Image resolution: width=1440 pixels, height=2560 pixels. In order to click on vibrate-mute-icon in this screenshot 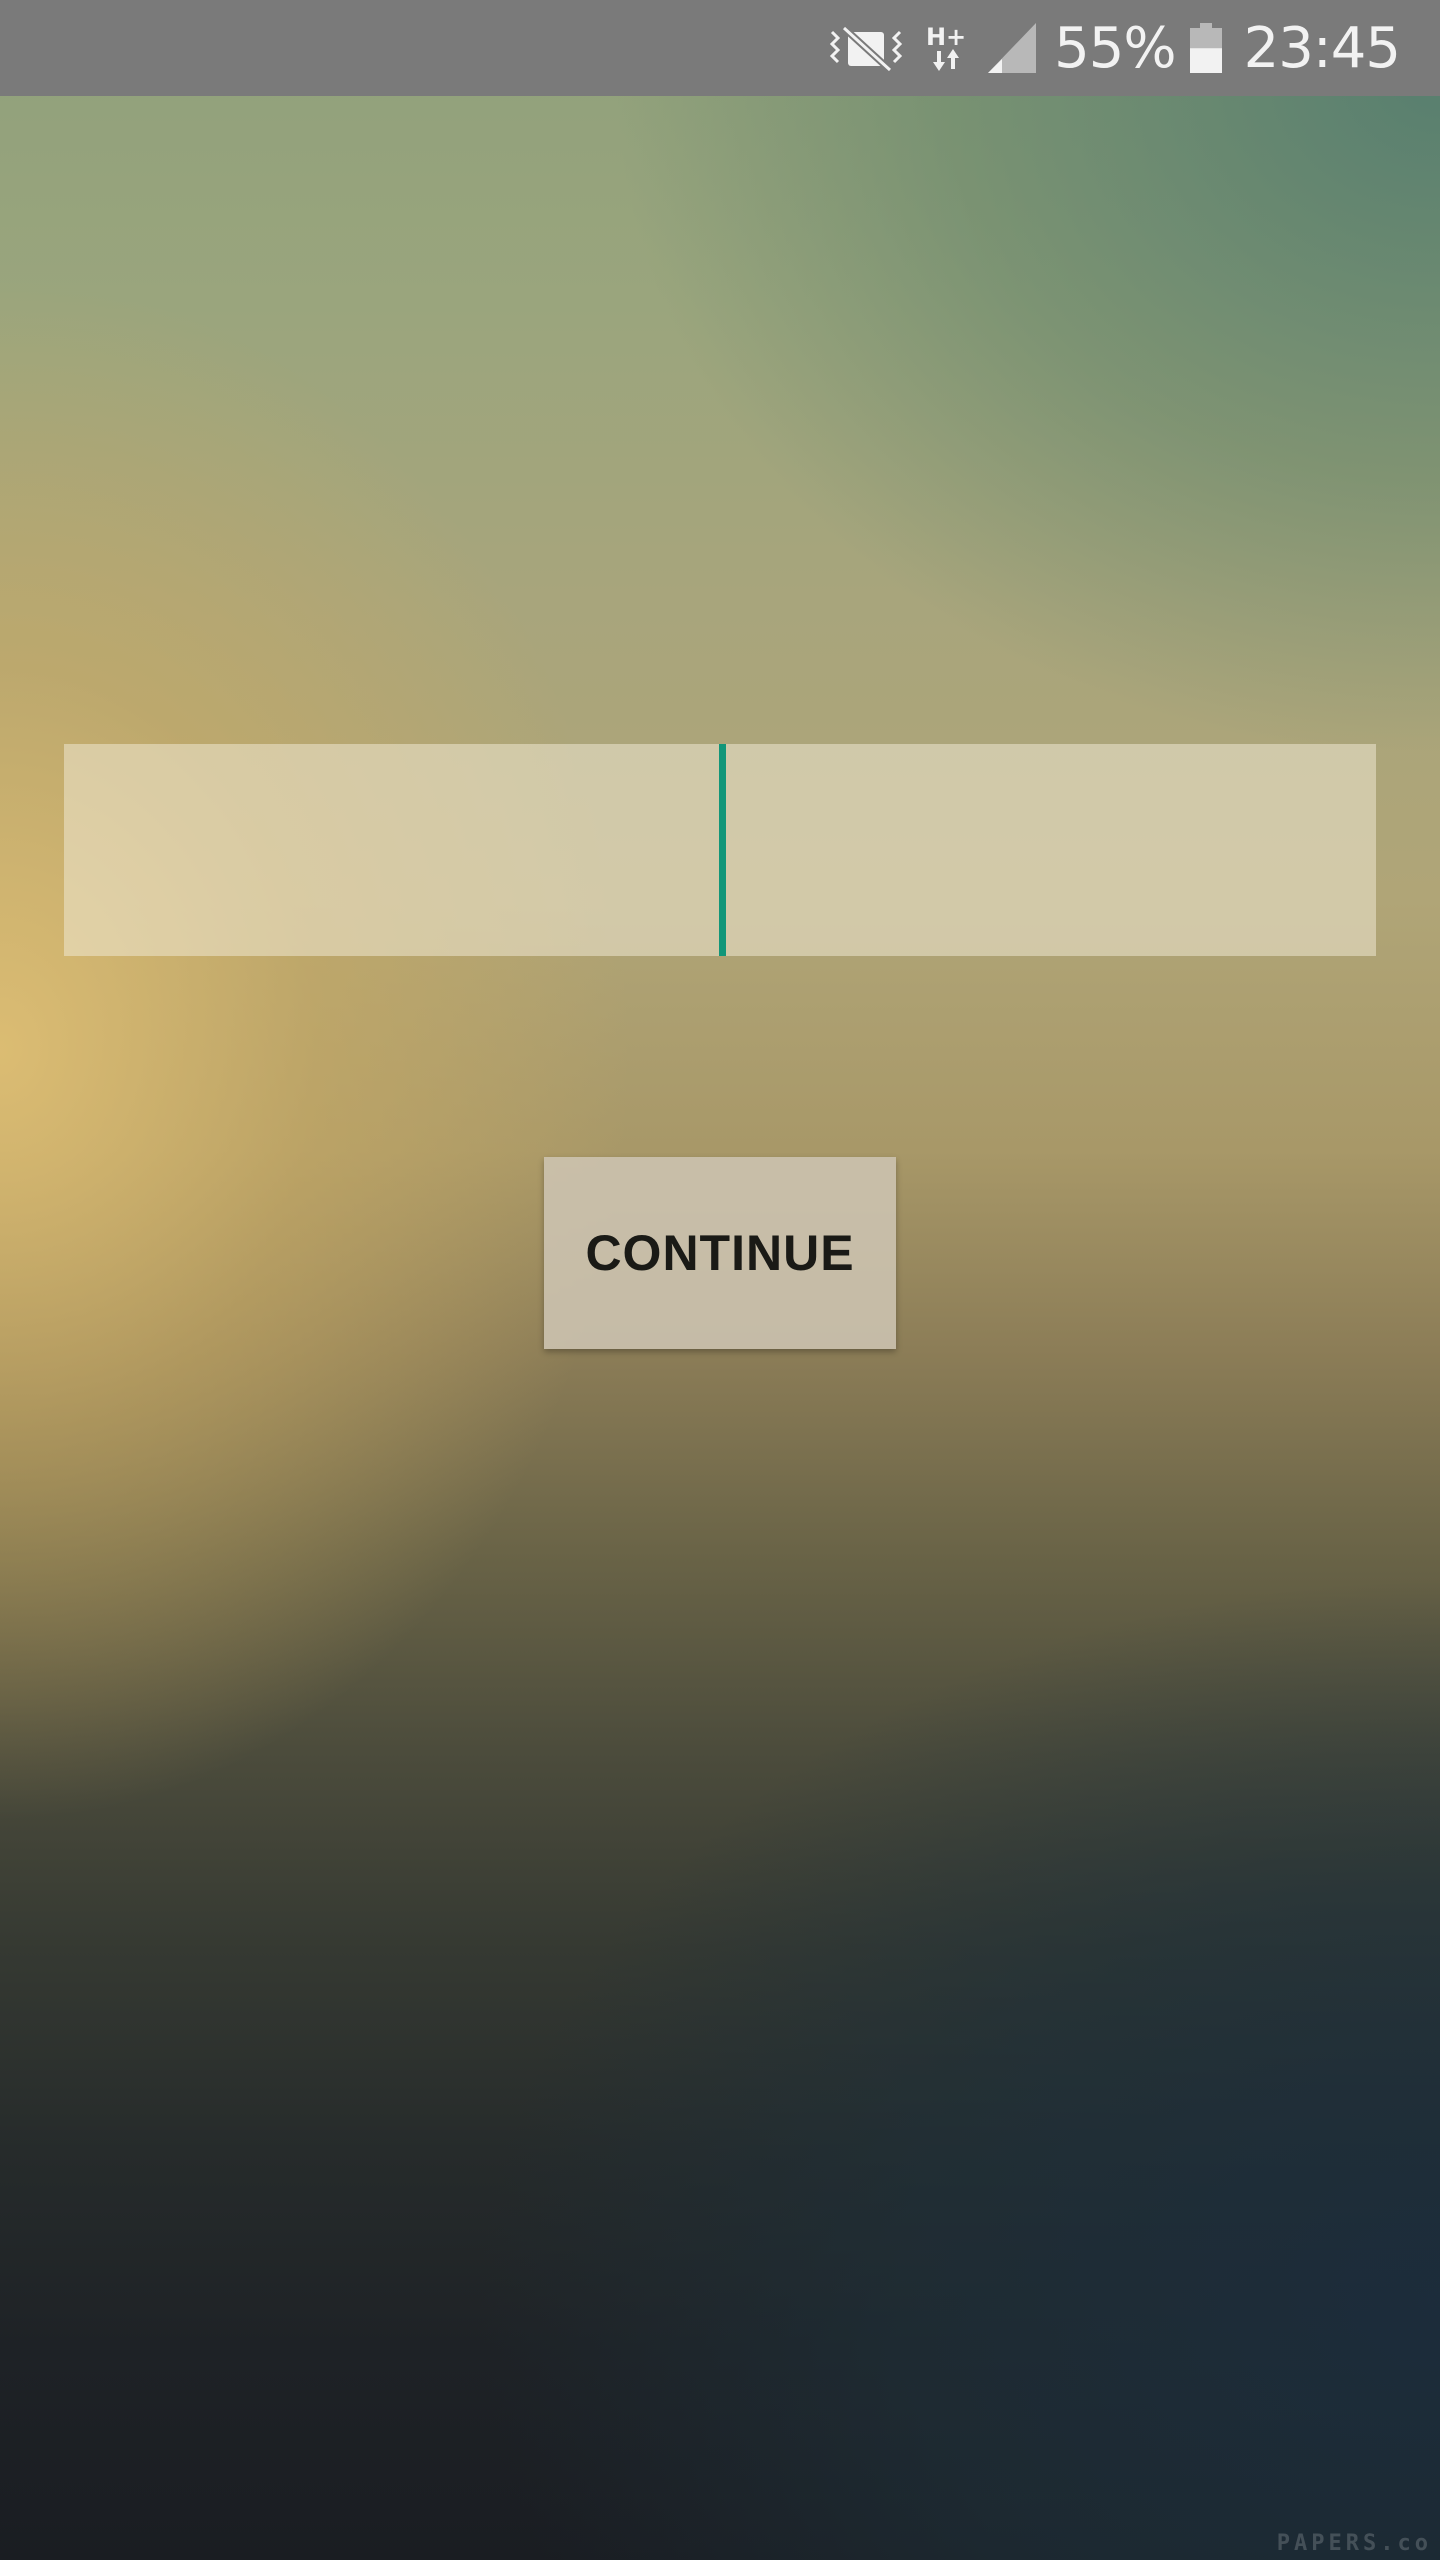, I will do `click(866, 48)`.